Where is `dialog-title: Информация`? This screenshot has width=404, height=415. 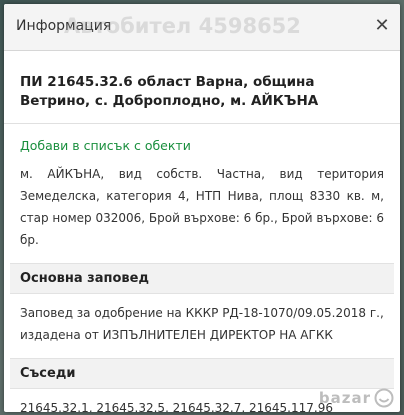 dialog-title: Информация is located at coordinates (64, 26).